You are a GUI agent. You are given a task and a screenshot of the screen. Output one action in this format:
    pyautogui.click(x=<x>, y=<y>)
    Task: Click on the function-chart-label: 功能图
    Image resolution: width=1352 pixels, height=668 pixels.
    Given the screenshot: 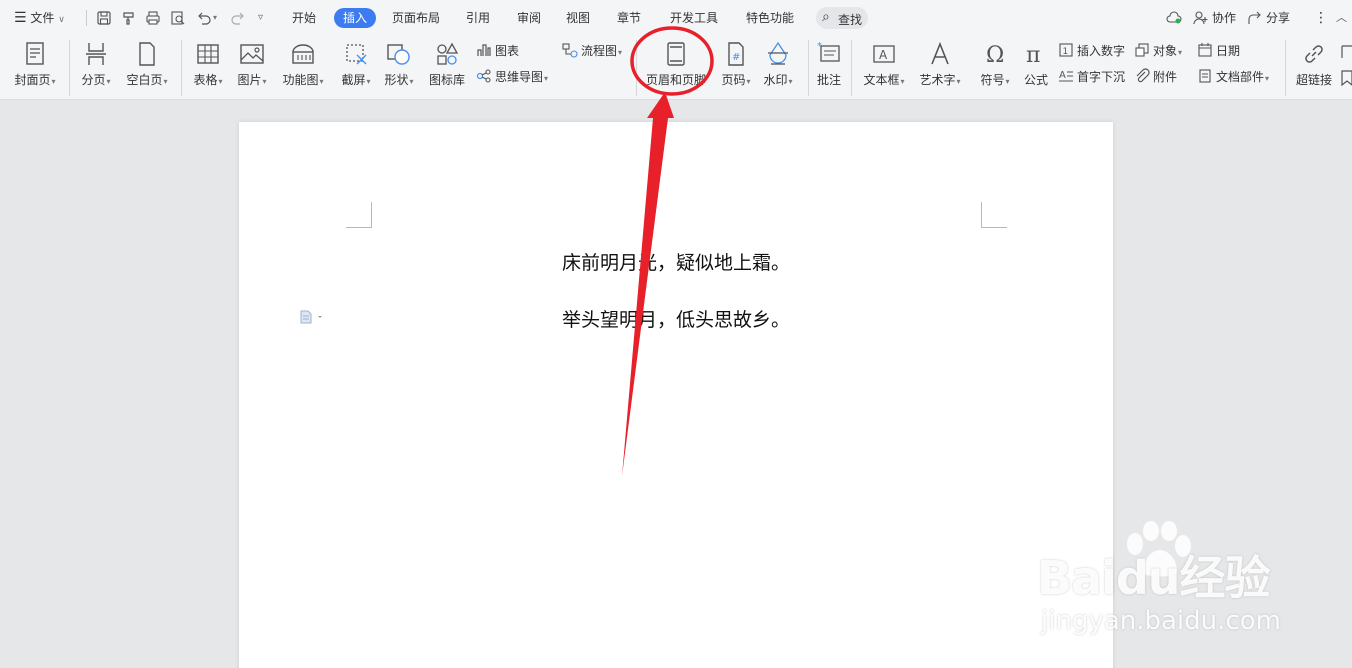 What is the action you would take?
    pyautogui.click(x=300, y=80)
    